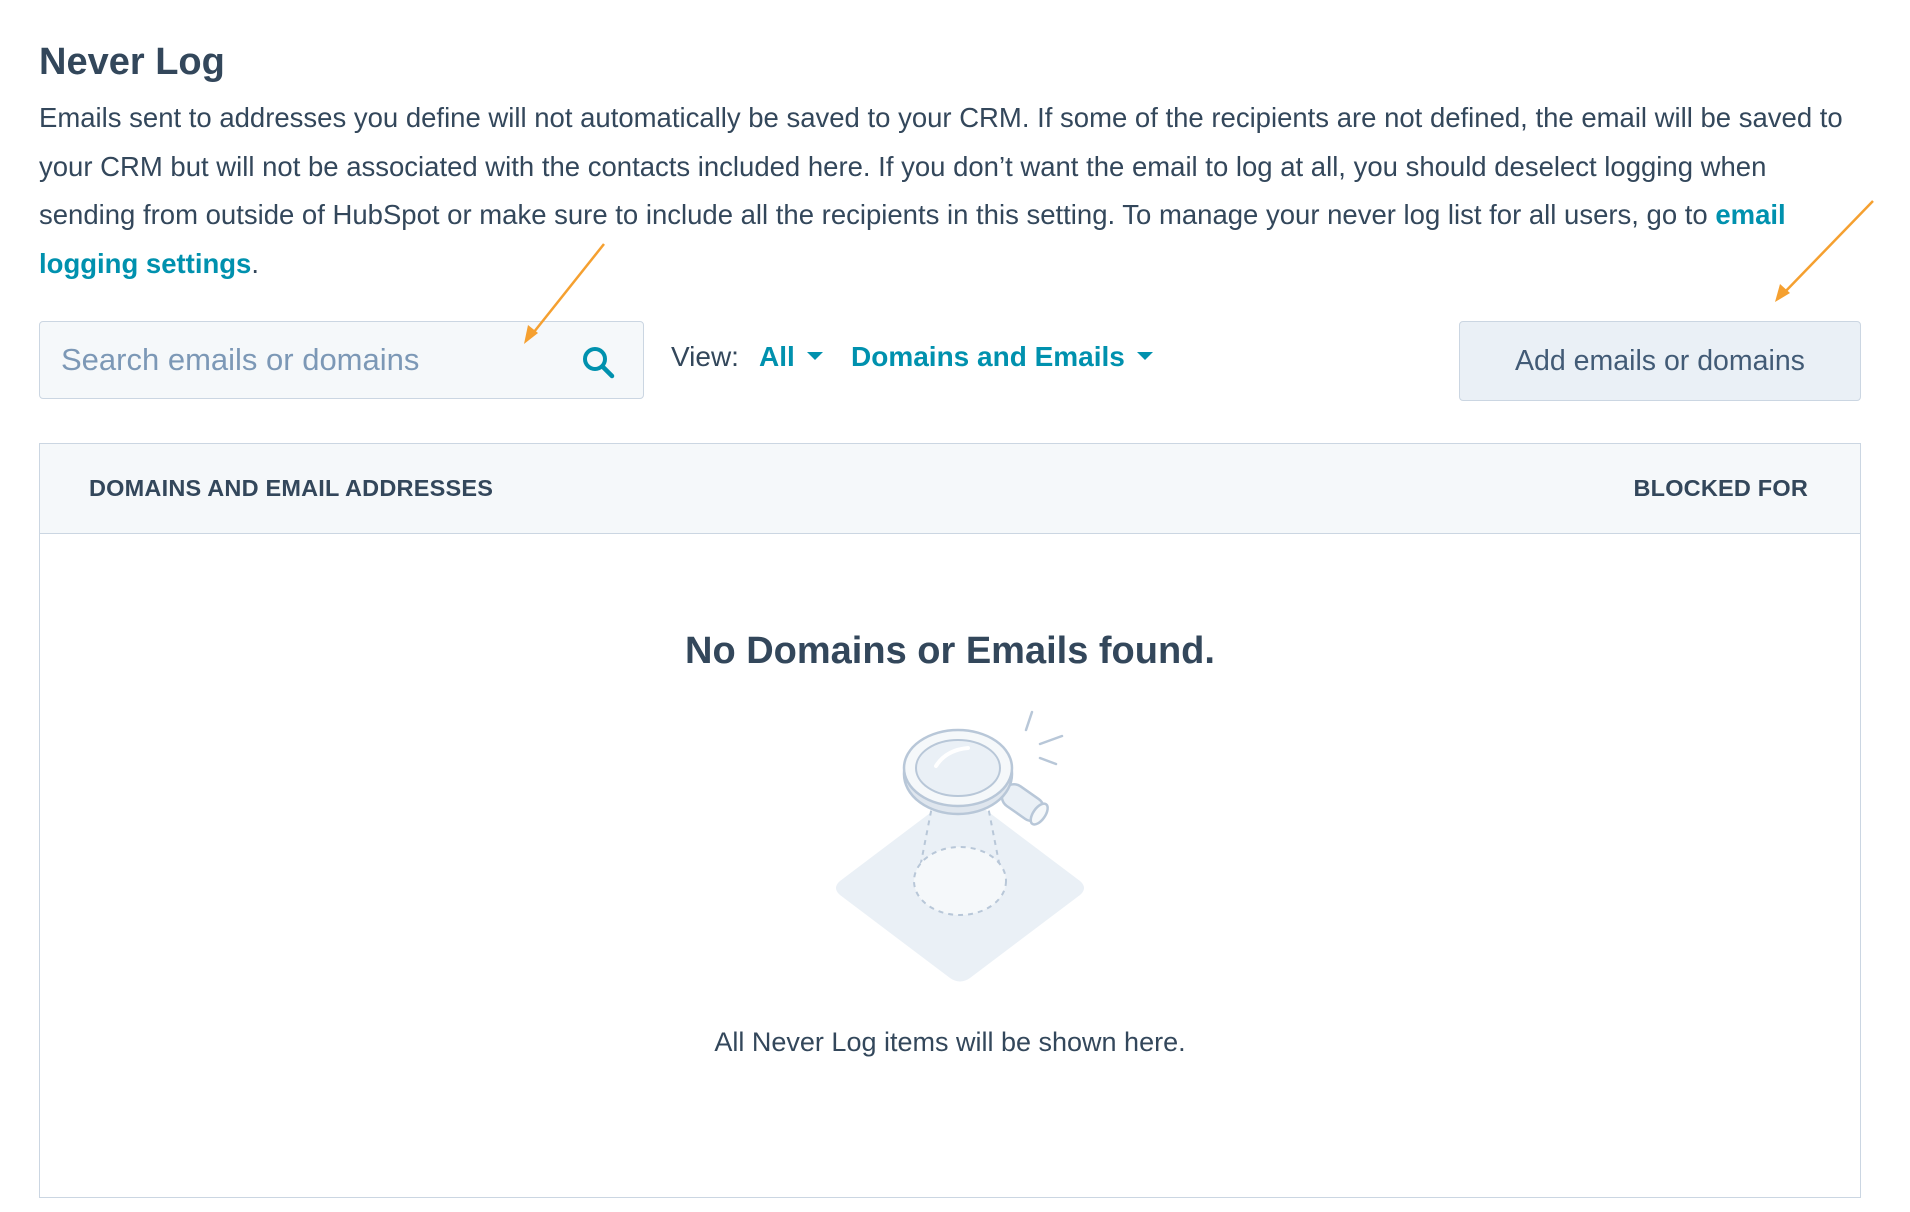 The image size is (1910, 1212). I want to click on empty-state-caption: All Never Log items will be shown here., so click(950, 1042).